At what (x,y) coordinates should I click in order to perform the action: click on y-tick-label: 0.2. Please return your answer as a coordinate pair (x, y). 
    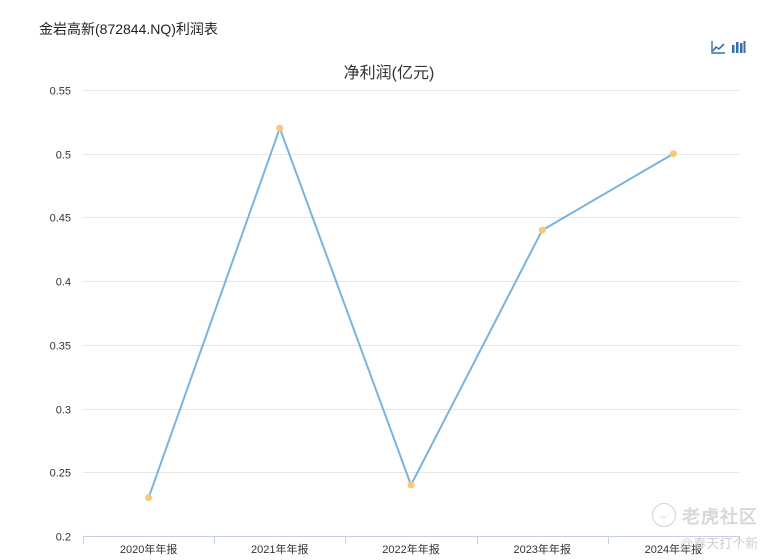
    Looking at the image, I should click on (63, 538).